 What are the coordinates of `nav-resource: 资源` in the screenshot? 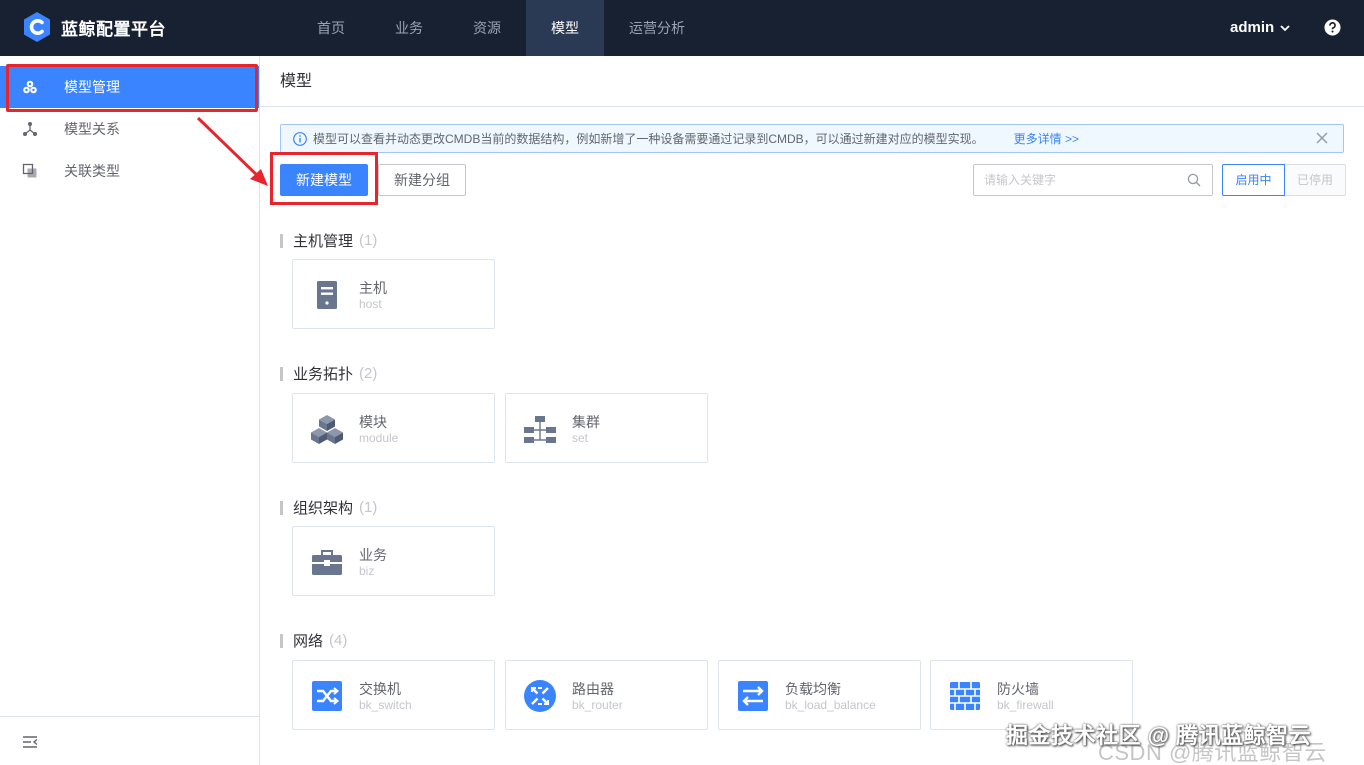 It's located at (487, 28).